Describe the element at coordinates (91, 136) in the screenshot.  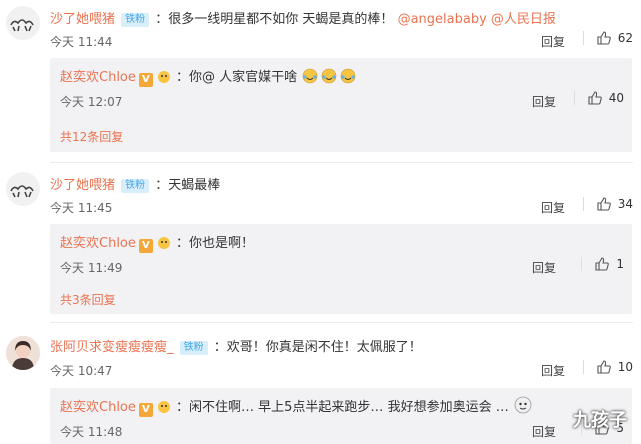
I see `more-replies-link: 共12条回复` at that location.